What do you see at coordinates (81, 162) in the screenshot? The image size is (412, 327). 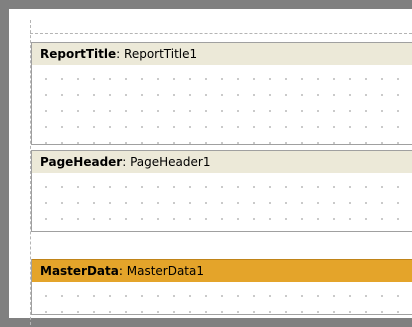 I see `band-type-label: PageHeader` at bounding box center [81, 162].